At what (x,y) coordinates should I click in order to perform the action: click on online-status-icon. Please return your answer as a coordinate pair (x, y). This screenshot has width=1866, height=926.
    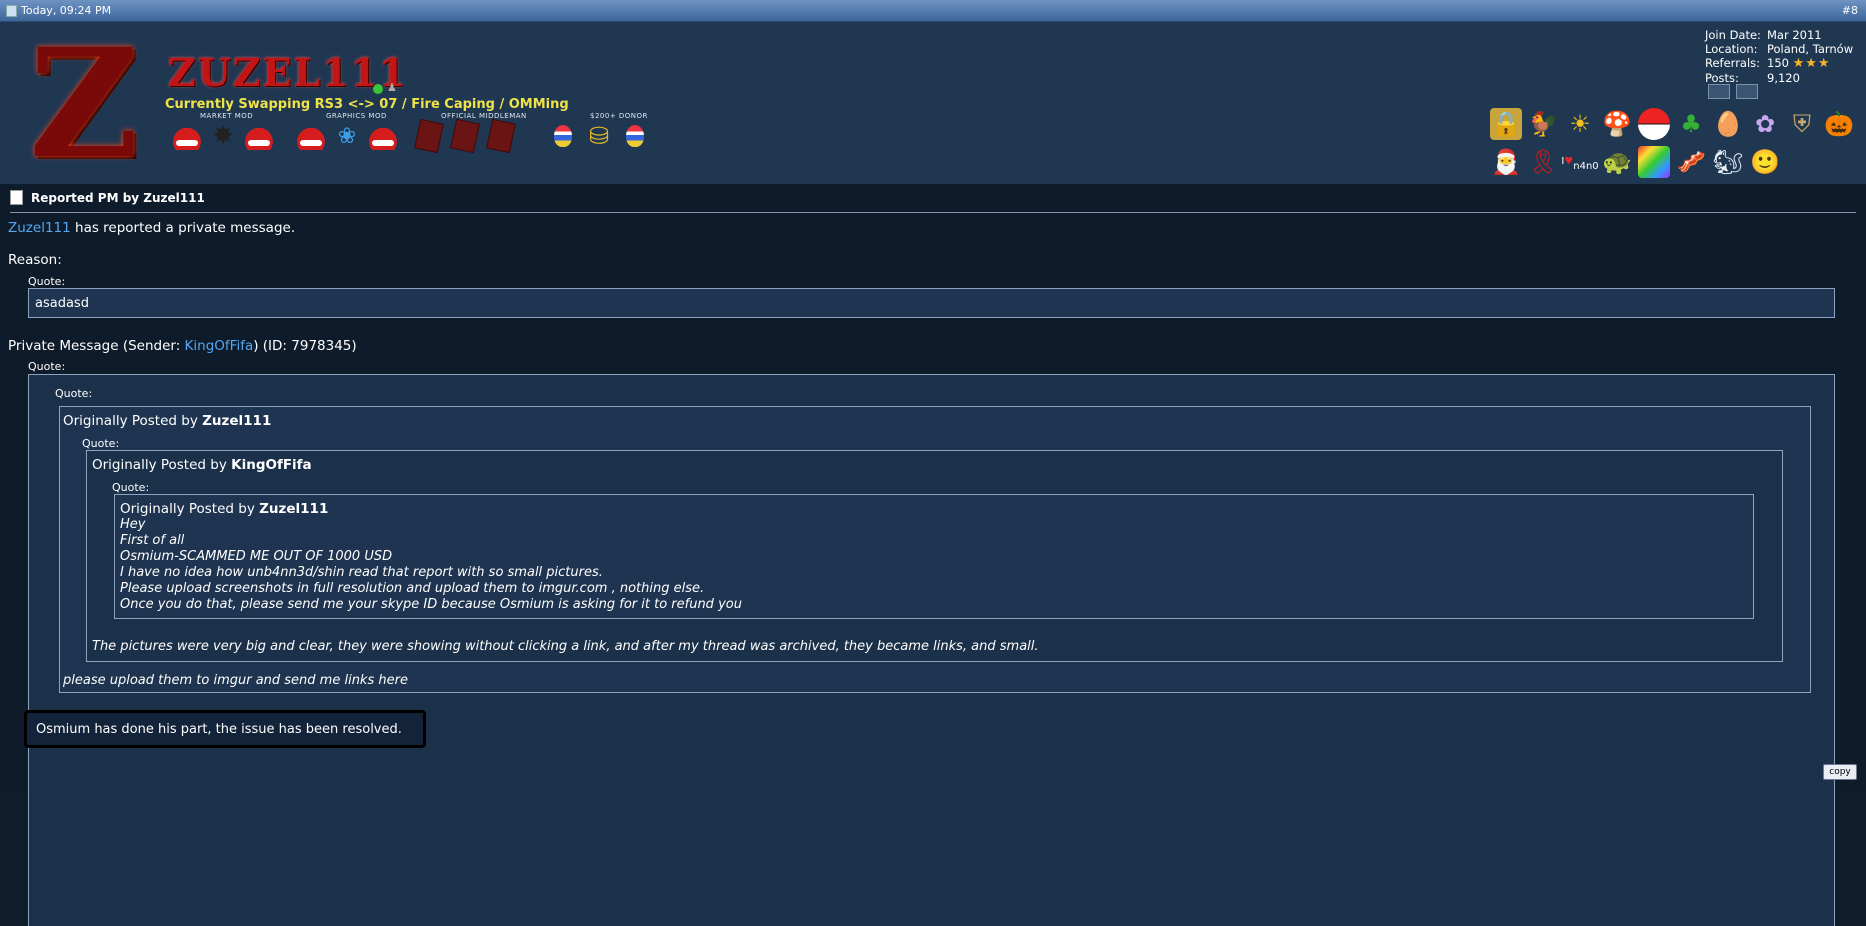
    Looking at the image, I should click on (378, 89).